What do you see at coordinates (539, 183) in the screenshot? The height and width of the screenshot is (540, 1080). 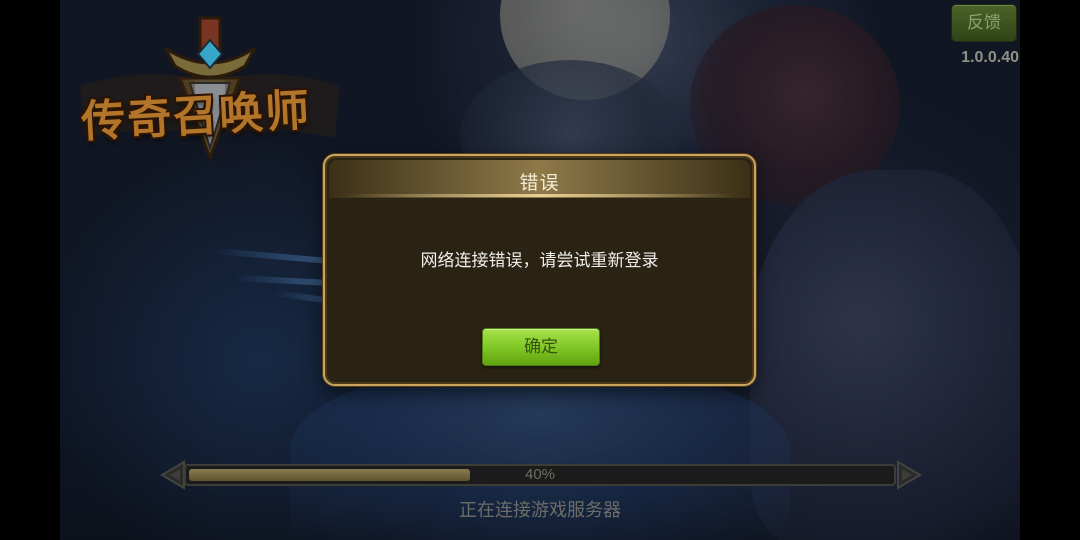 I see `dialog-title: 错误` at bounding box center [539, 183].